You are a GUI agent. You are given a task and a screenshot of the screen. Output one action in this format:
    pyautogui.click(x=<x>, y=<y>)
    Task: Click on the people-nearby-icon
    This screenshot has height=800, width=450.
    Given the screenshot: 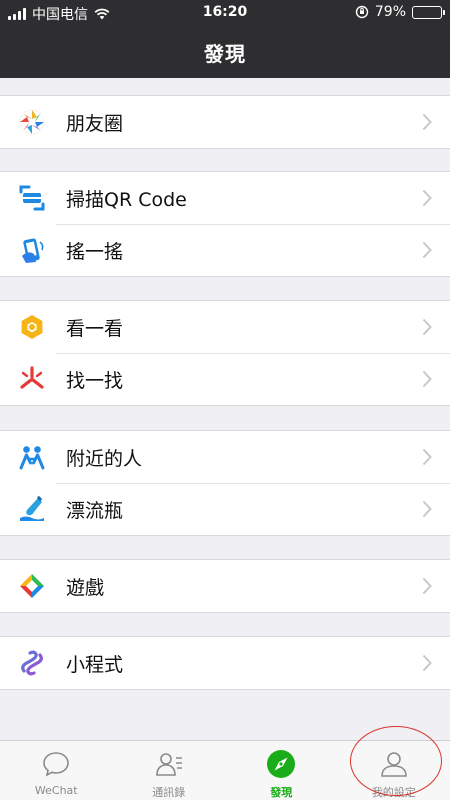 What is the action you would take?
    pyautogui.click(x=32, y=458)
    